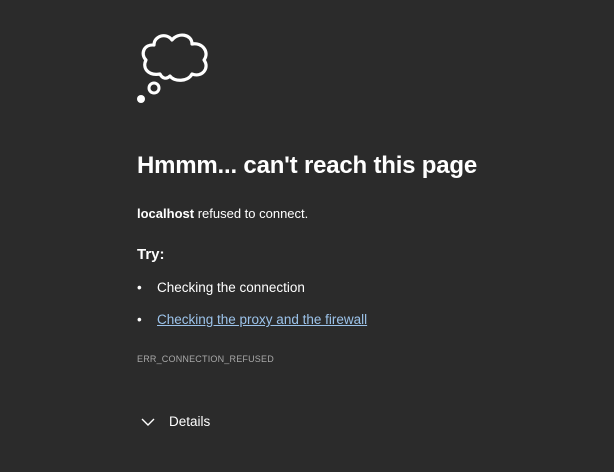  I want to click on host-message: localhost refused to connect., so click(222, 213).